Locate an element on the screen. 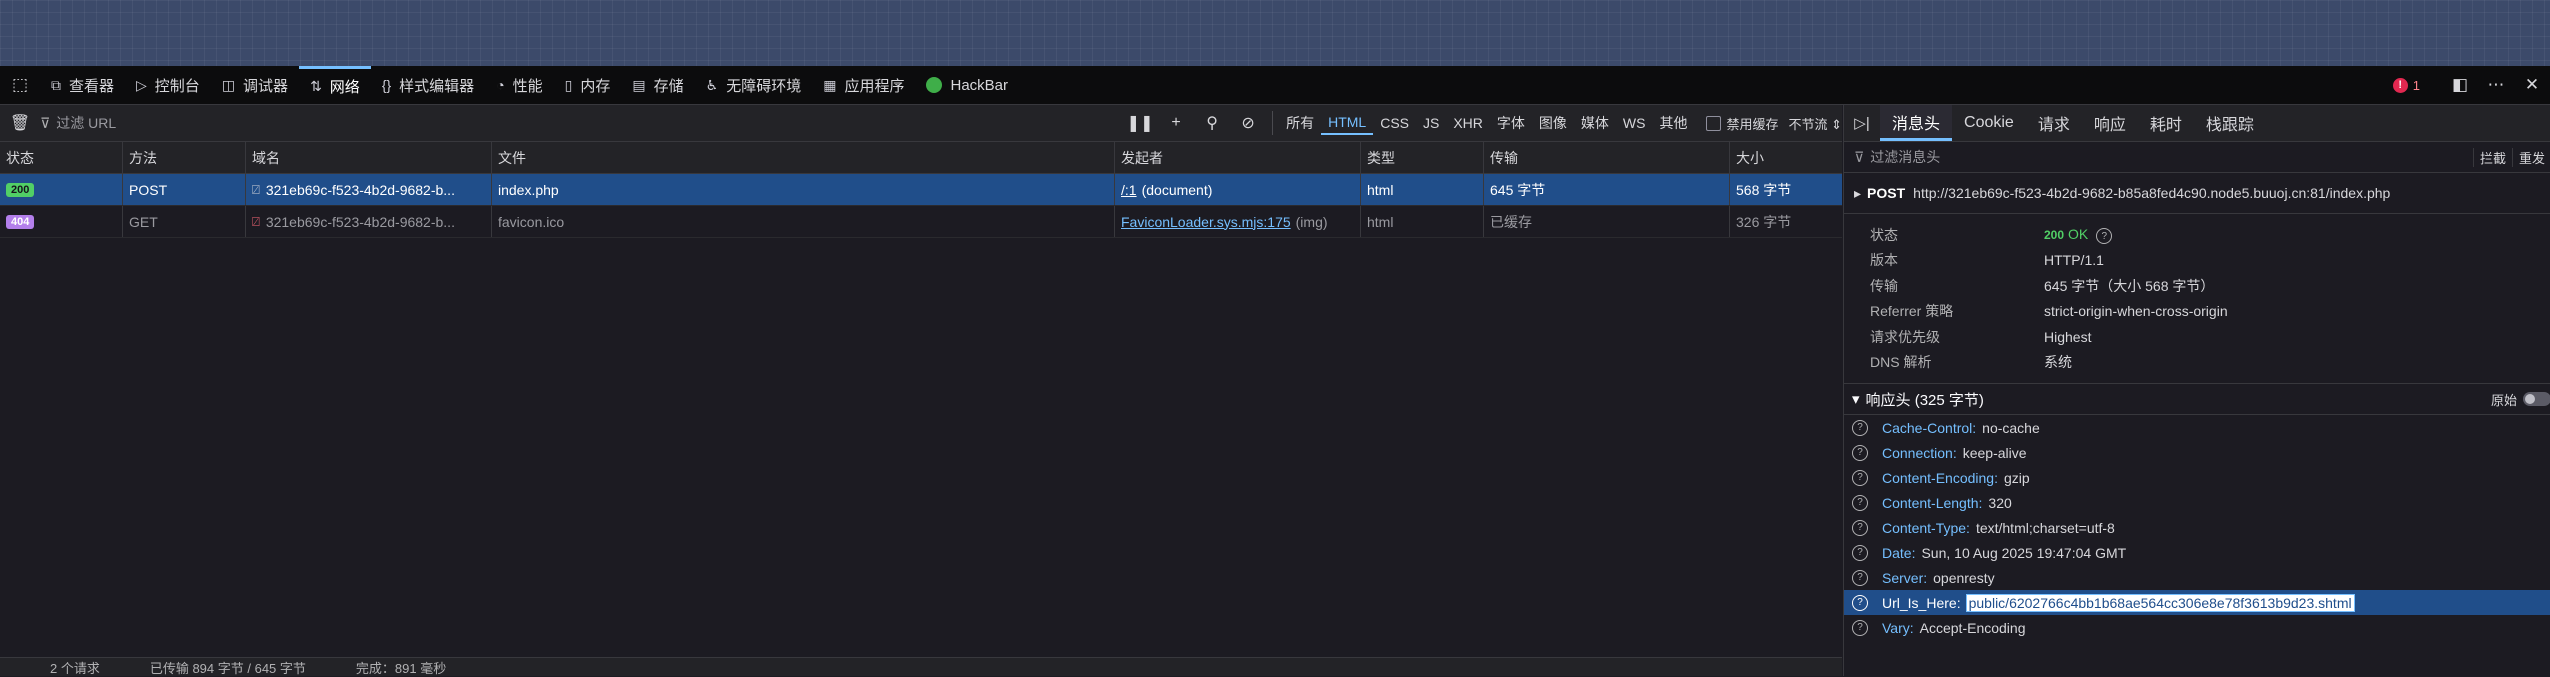 The width and height of the screenshot is (2550, 677). type-filter-images: 图像 is located at coordinates (1553, 123).